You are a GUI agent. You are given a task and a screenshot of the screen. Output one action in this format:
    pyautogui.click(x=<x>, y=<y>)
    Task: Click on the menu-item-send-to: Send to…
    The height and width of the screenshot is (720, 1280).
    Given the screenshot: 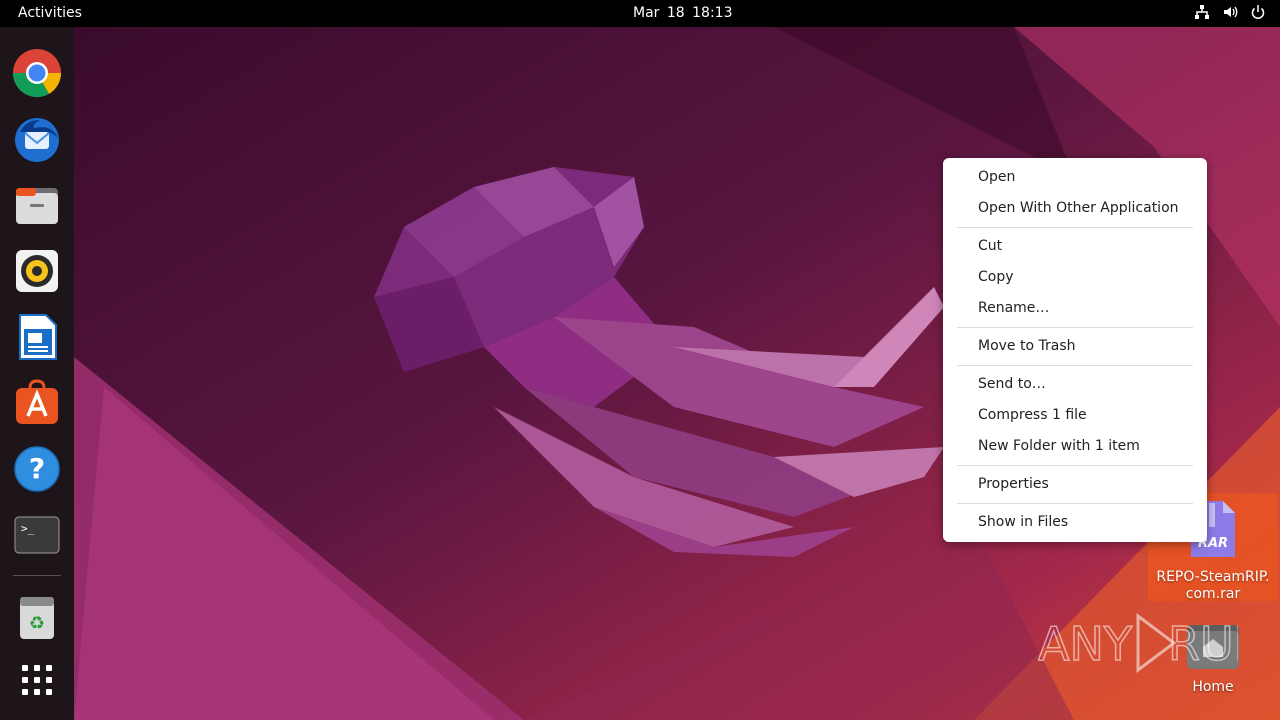 What is the action you would take?
    pyautogui.click(x=1075, y=384)
    